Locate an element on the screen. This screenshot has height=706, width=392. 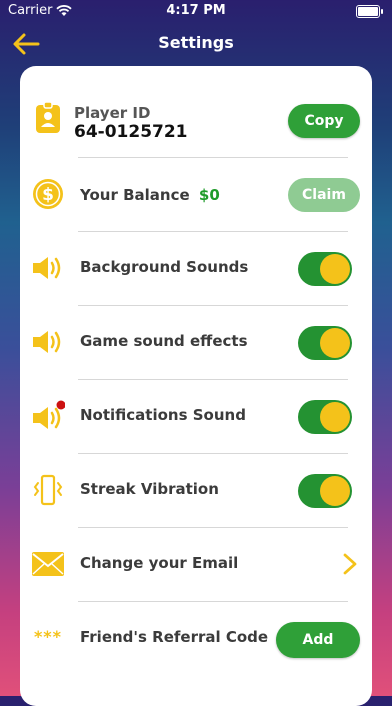
background-sounds-toggle is located at coordinates (325, 269).